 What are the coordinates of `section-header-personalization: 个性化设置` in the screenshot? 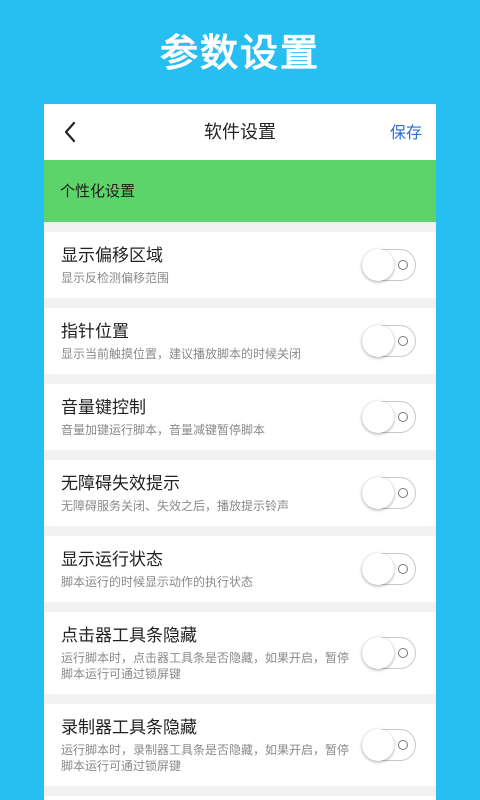 It's located at (240, 191).